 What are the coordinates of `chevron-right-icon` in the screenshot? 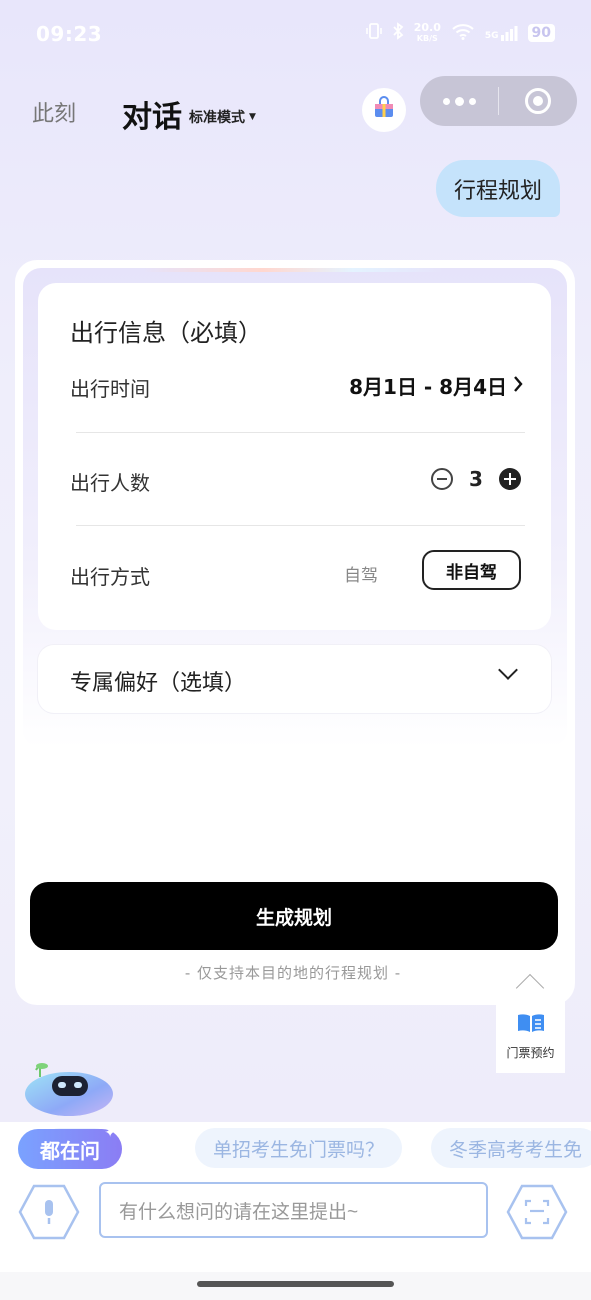 It's located at (518, 386).